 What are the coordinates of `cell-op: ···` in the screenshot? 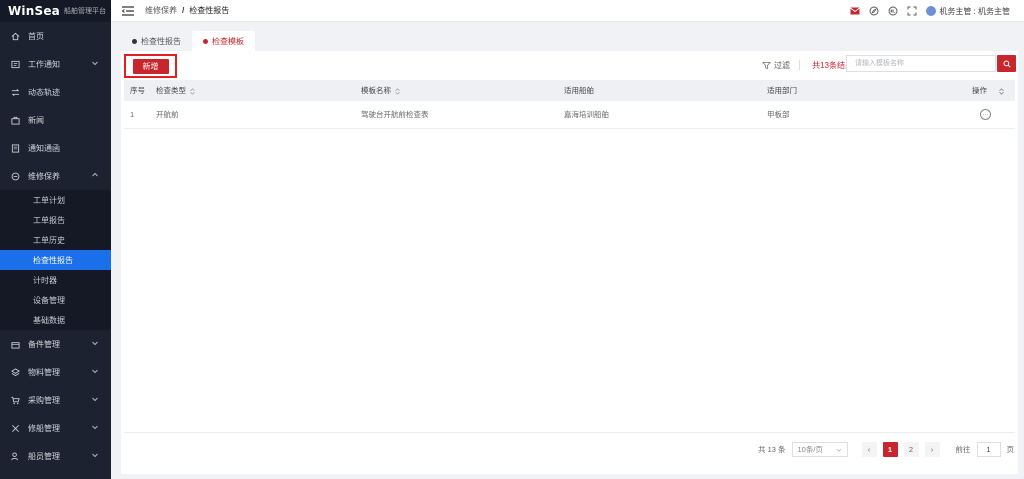 It's located at (990, 114).